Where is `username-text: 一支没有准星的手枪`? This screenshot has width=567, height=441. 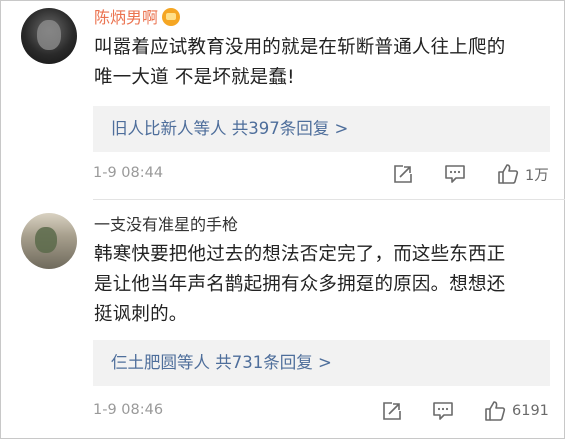 username-text: 一支没有准星的手枪 is located at coordinates (166, 224).